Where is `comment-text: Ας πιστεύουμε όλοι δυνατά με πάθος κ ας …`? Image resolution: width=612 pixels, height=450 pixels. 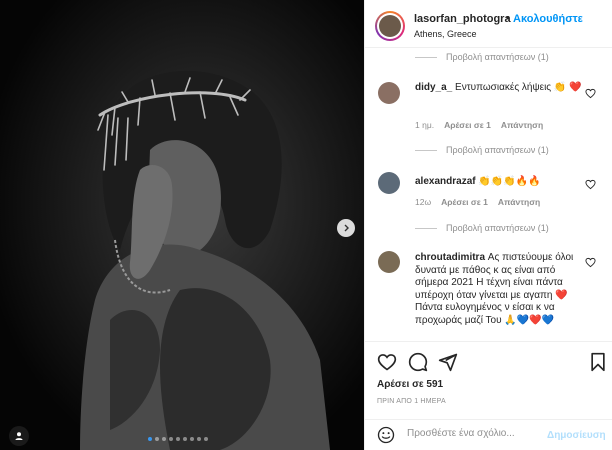
comment-text: Ας πιστεύουμε όλοι δυνατά με πάθος κ ας … is located at coordinates (494, 289).